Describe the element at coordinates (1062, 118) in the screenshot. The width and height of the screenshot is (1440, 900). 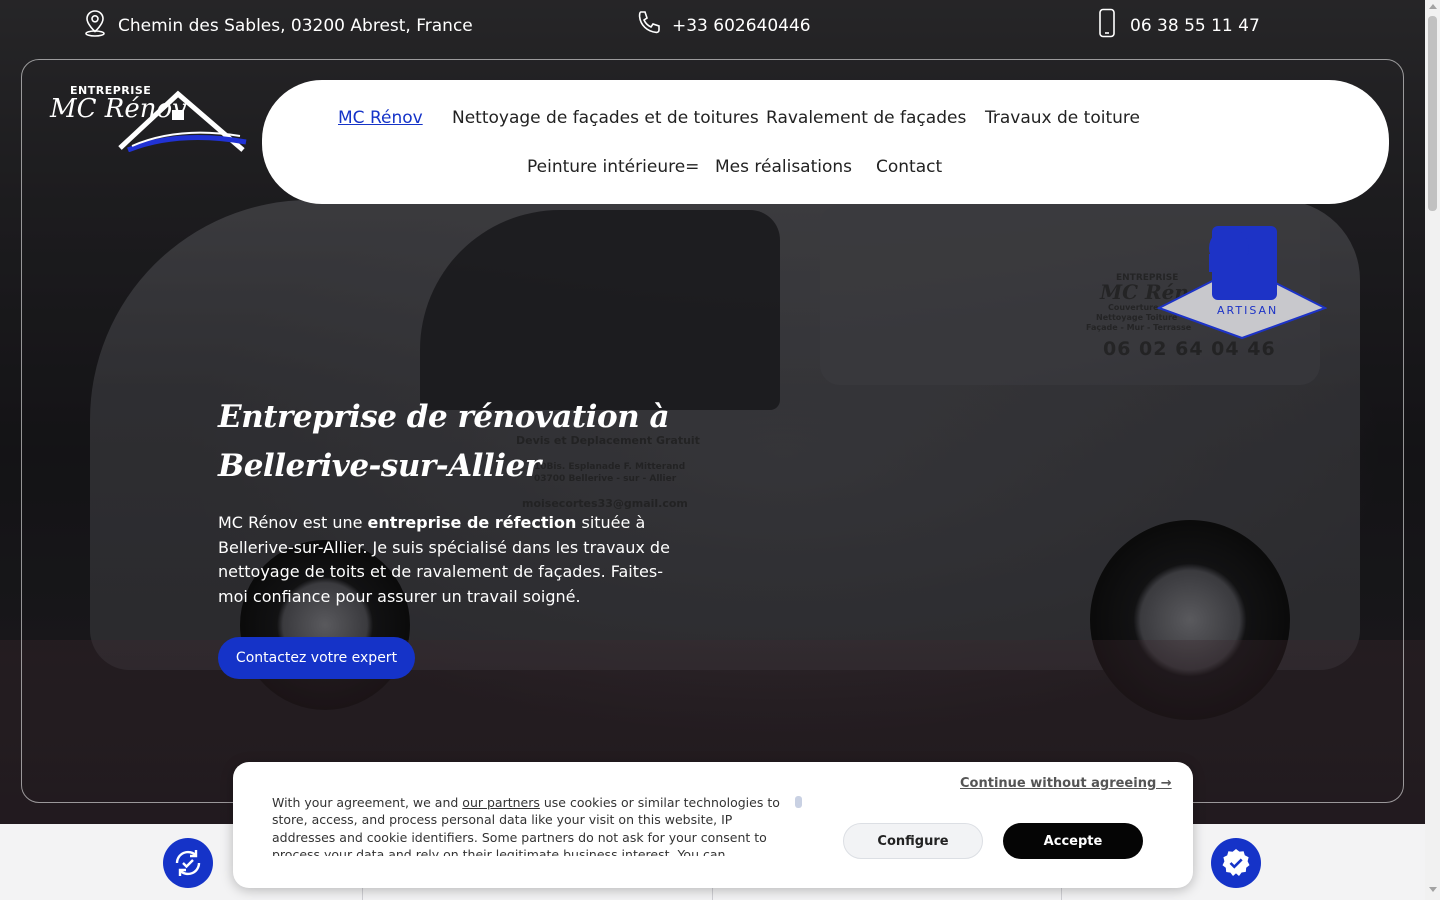
I see `nav-item-toiture: Travaux de toiture` at that location.